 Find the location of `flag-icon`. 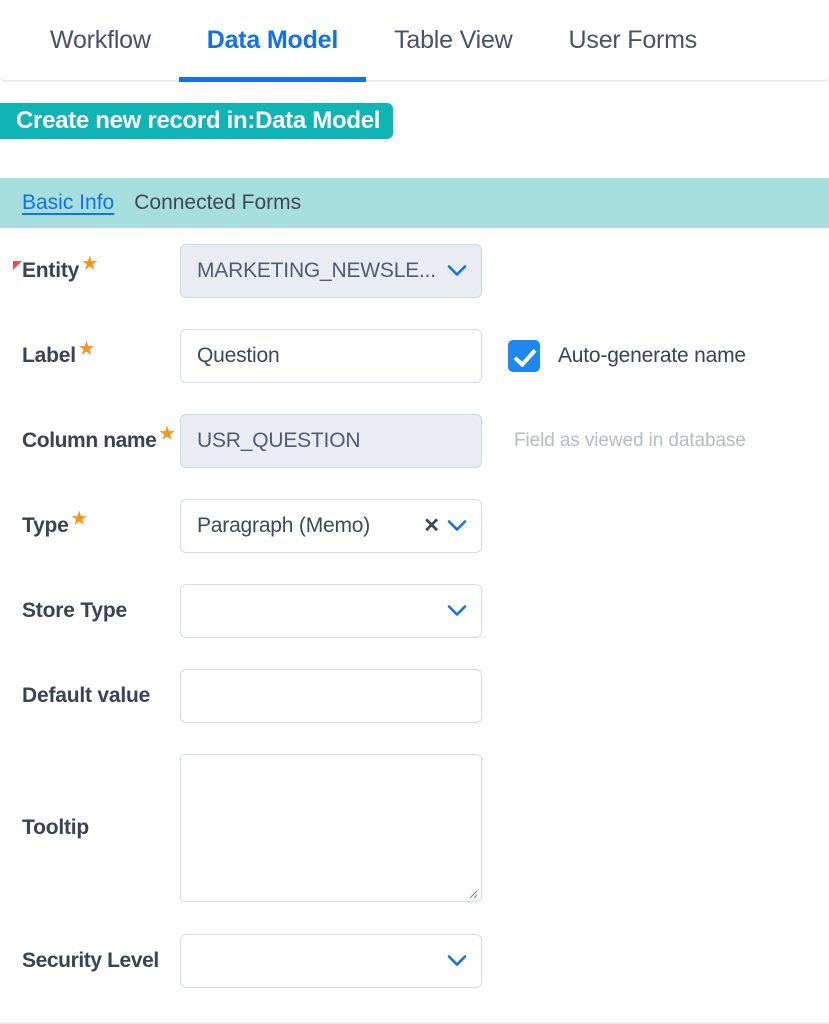

flag-icon is located at coordinates (17, 265).